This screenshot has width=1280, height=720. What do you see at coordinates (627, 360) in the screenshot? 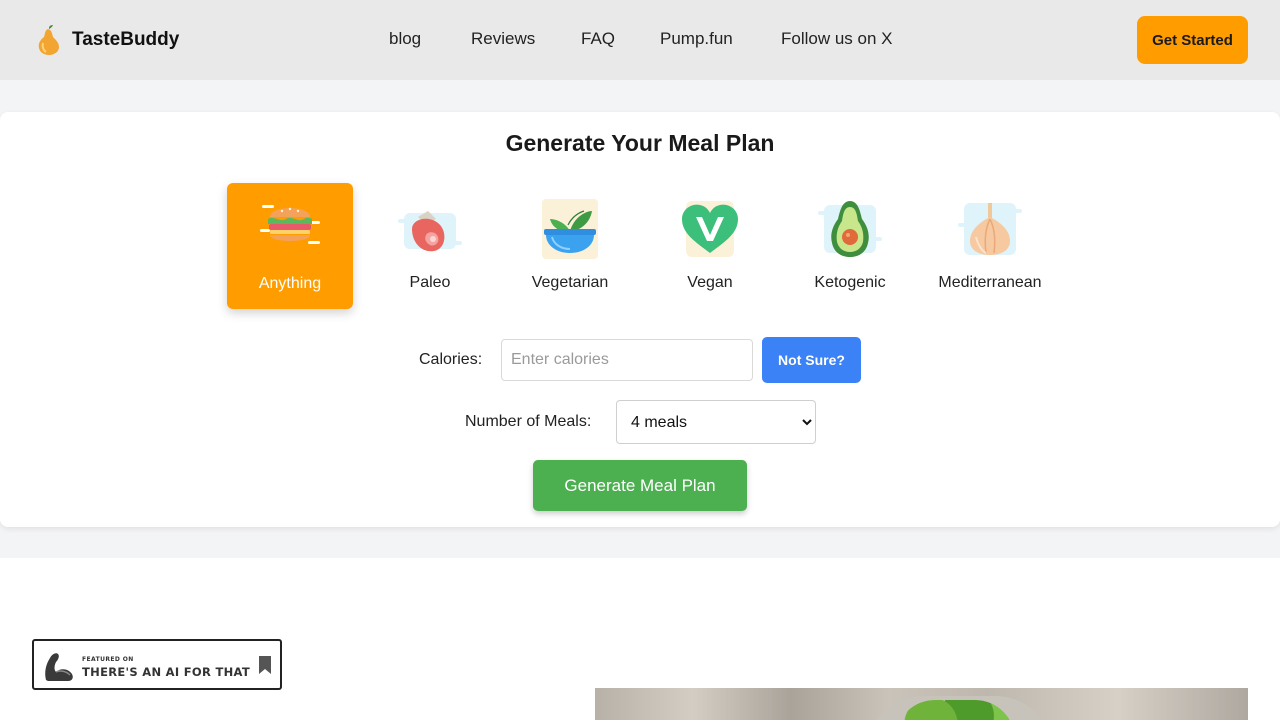
I see `calories-input` at bounding box center [627, 360].